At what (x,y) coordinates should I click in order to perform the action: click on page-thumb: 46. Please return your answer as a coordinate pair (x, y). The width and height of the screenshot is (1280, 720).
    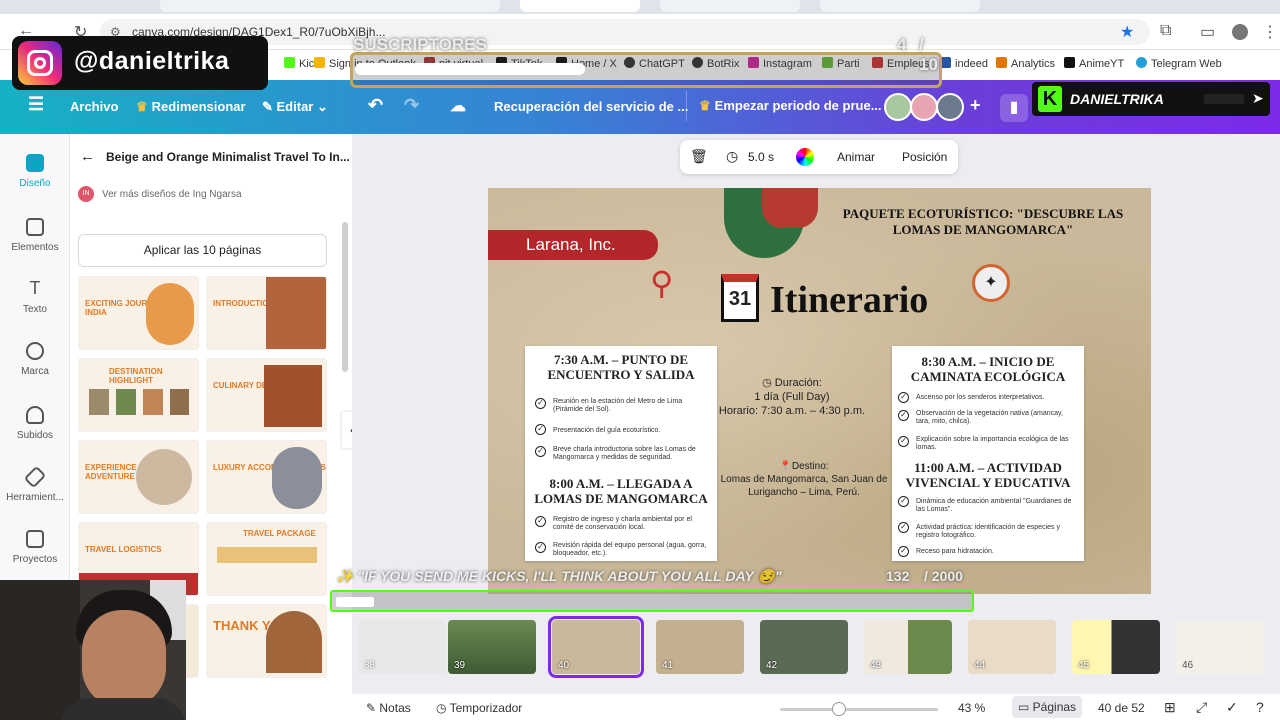
    Looking at the image, I should click on (1220, 647).